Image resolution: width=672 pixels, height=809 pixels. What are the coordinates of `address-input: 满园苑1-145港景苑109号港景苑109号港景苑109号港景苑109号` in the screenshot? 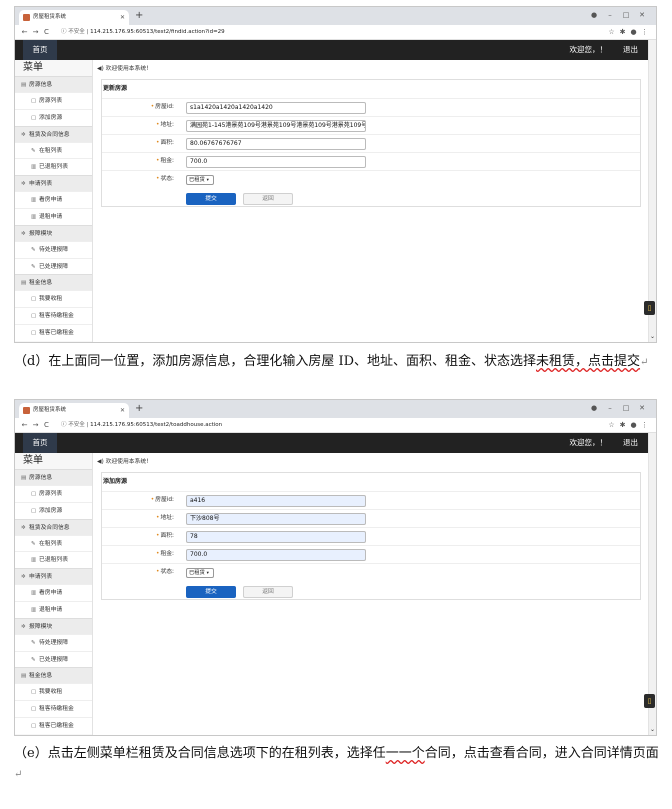 It's located at (276, 126).